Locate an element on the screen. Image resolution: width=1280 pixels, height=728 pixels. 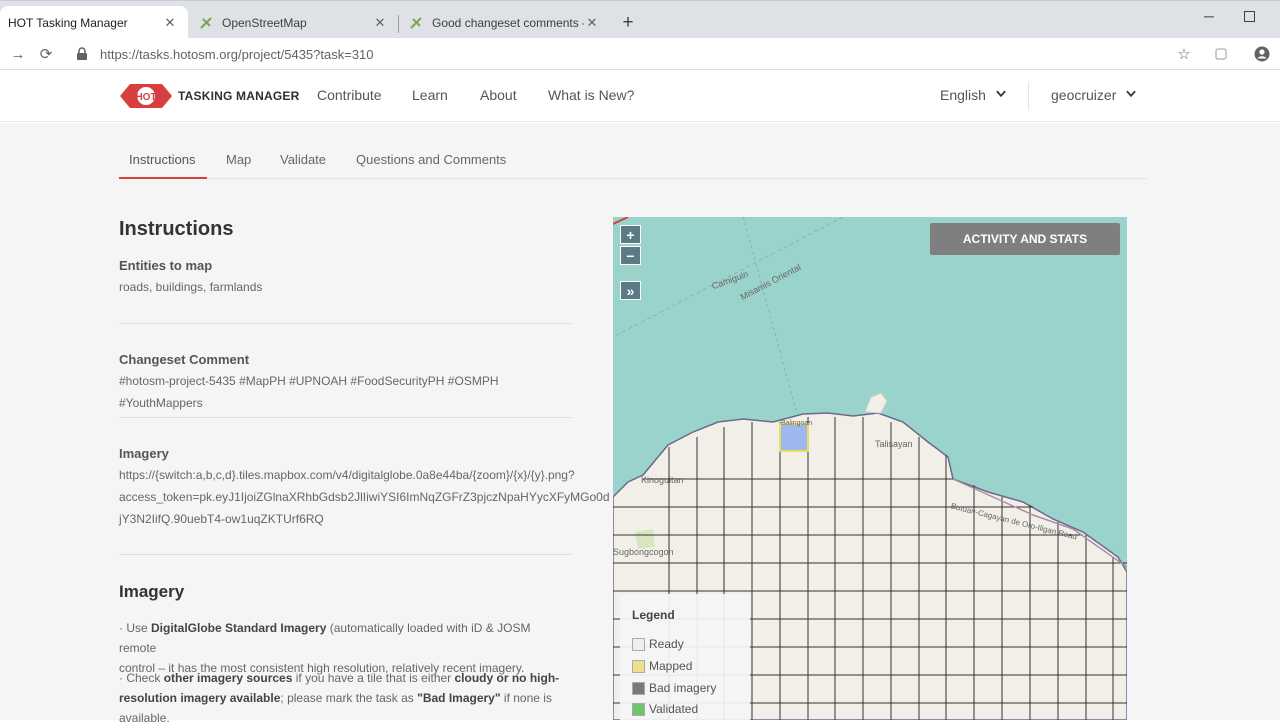
map-label-talisayan: Talisayan is located at coordinates (894, 444).